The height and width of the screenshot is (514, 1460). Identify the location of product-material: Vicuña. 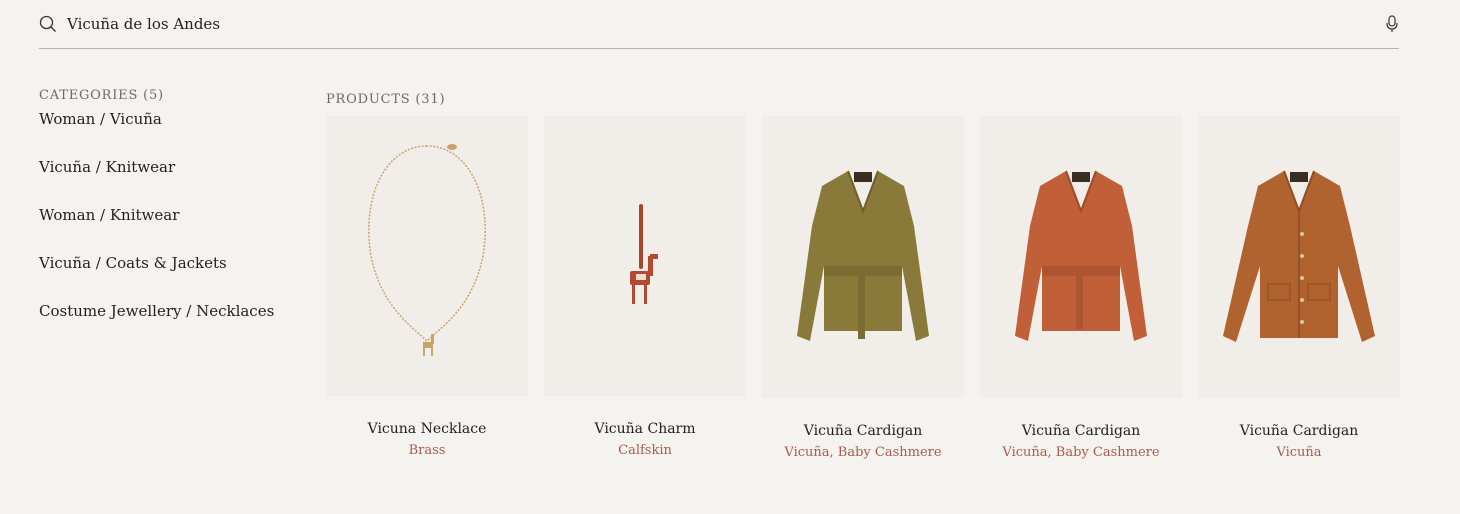
(1299, 452).